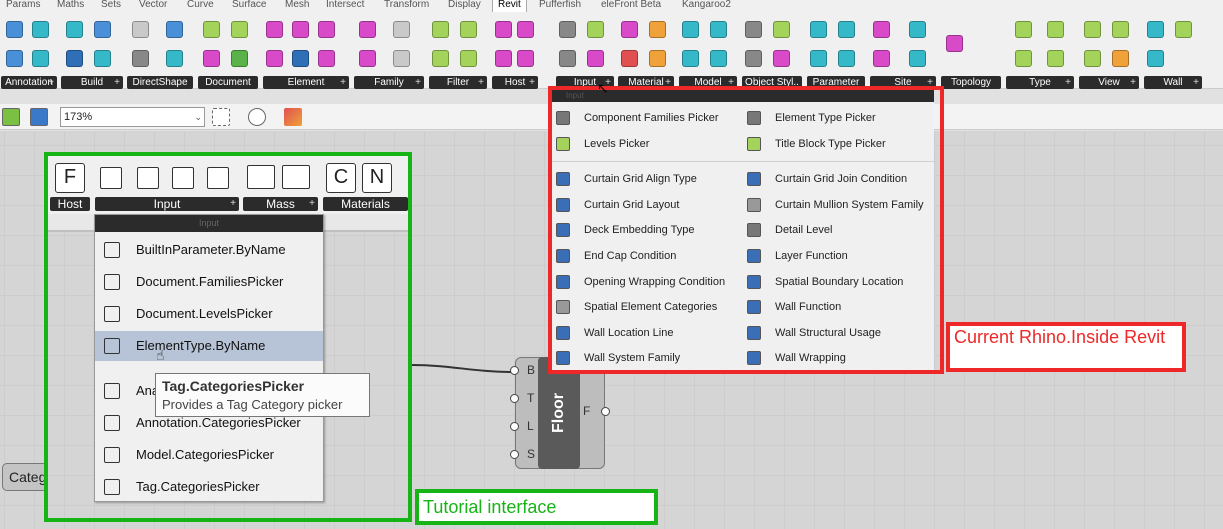 The width and height of the screenshot is (1223, 529). What do you see at coordinates (39, 117) in the screenshot?
I see `save-icon` at bounding box center [39, 117].